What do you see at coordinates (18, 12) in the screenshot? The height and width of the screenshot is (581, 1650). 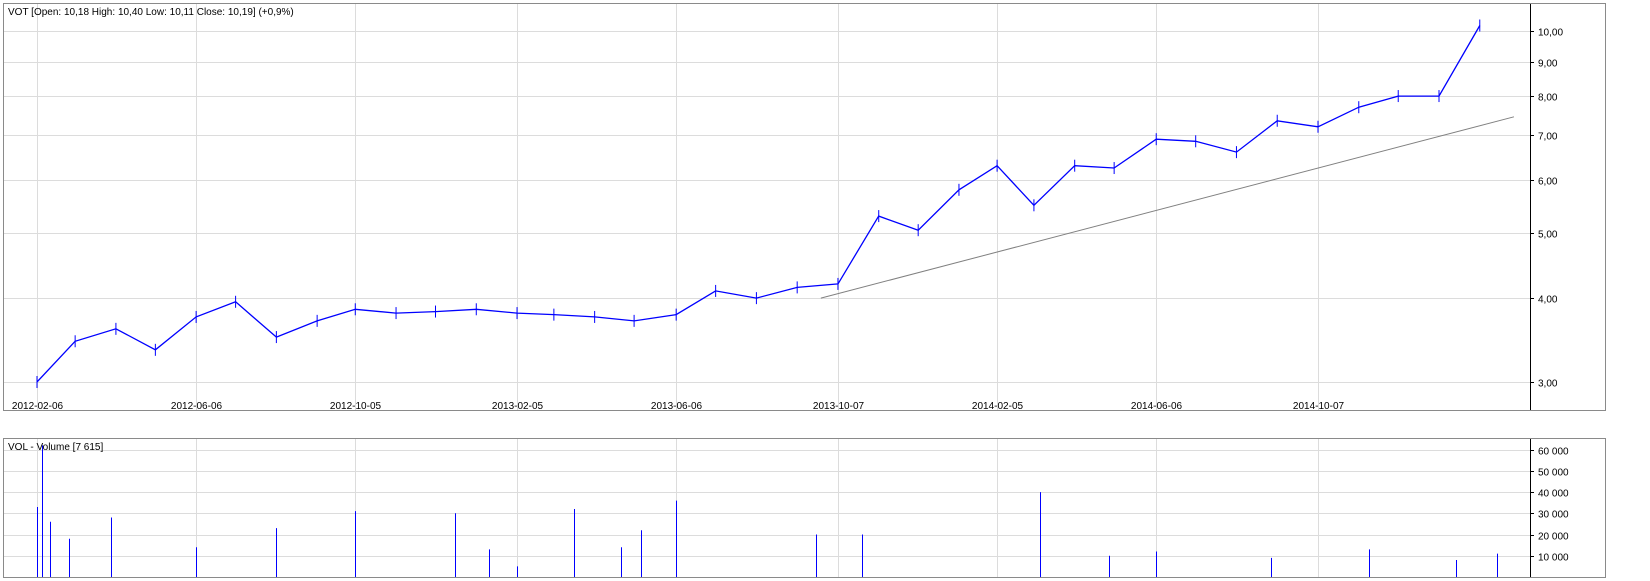 I see `symbol-label: VOT` at bounding box center [18, 12].